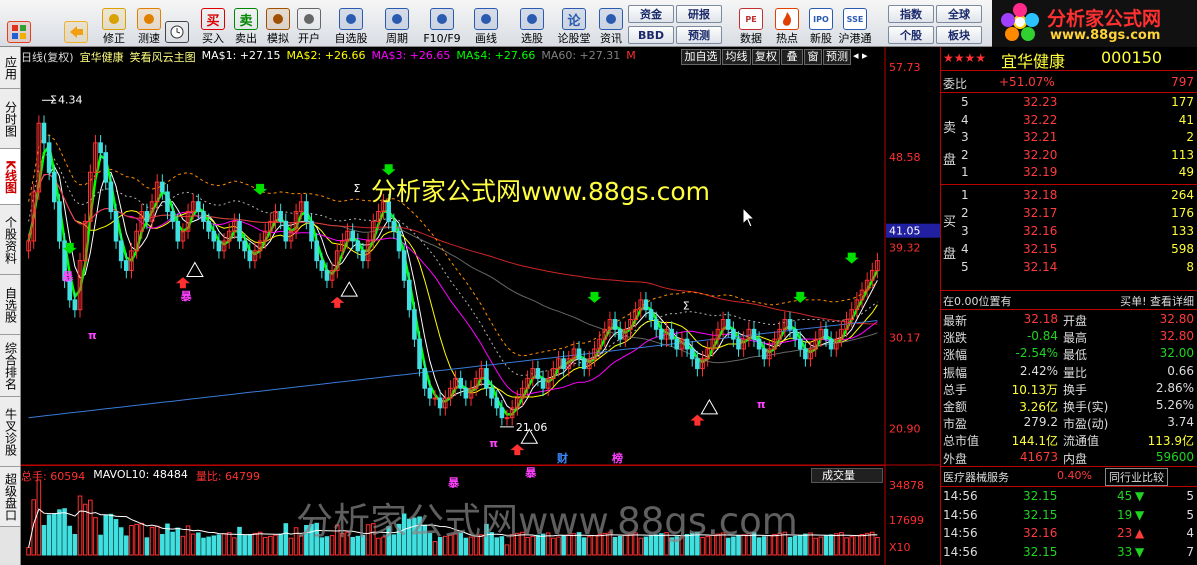  Describe the element at coordinates (10, 68) in the screenshot. I see `leftnav-item-0: 应用` at that location.